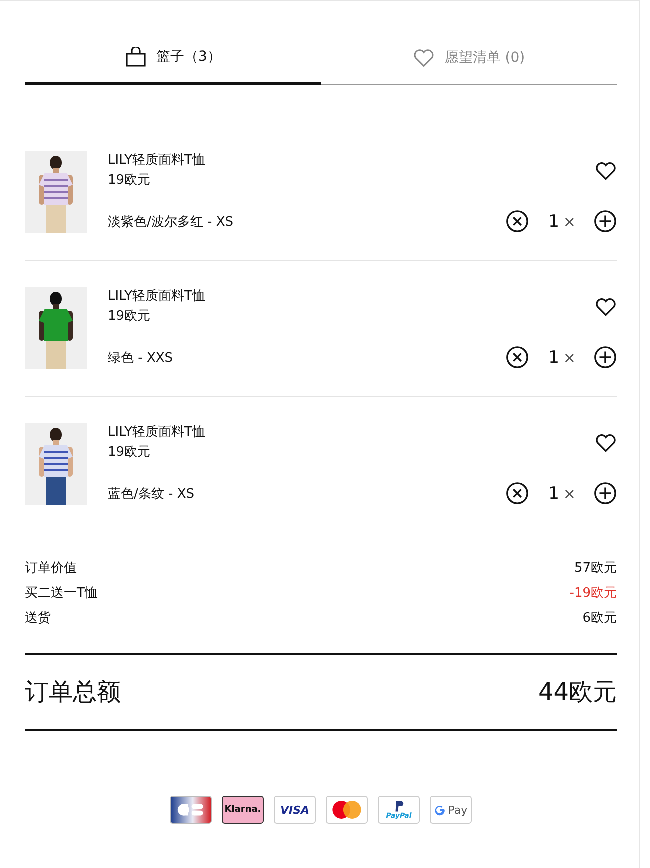  I want to click on total-label: 订单总额, so click(73, 692).